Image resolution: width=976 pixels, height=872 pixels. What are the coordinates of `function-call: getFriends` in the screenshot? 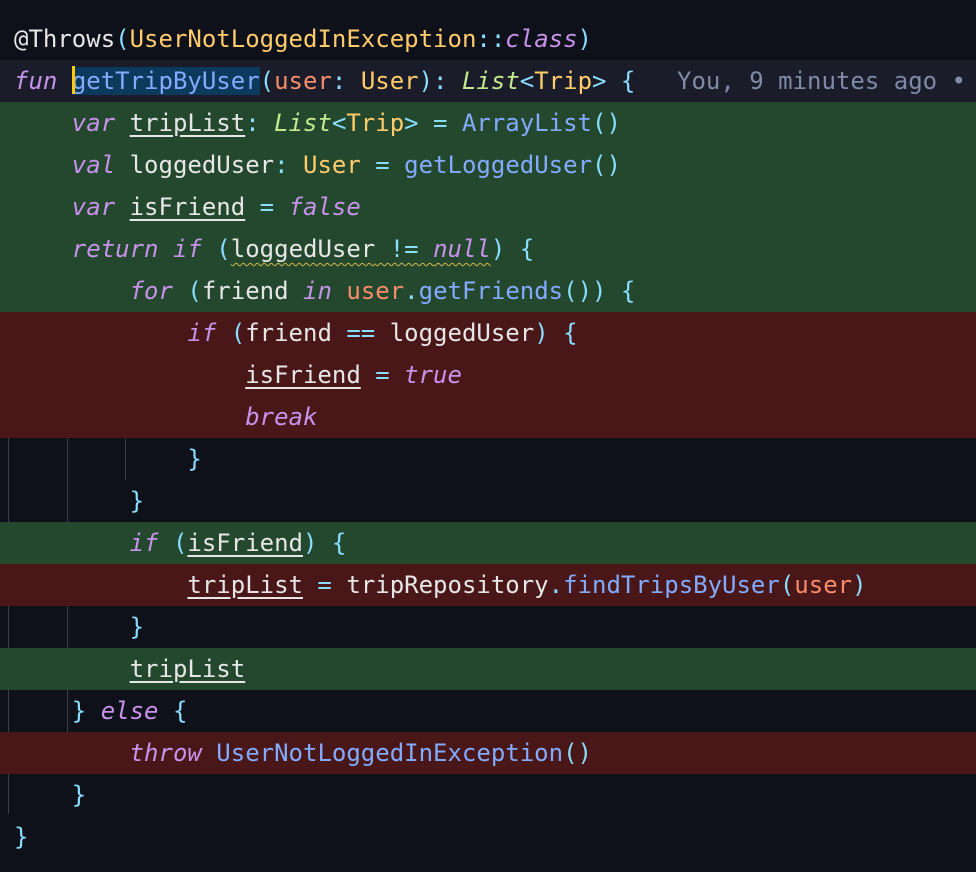 It's located at (491, 291).